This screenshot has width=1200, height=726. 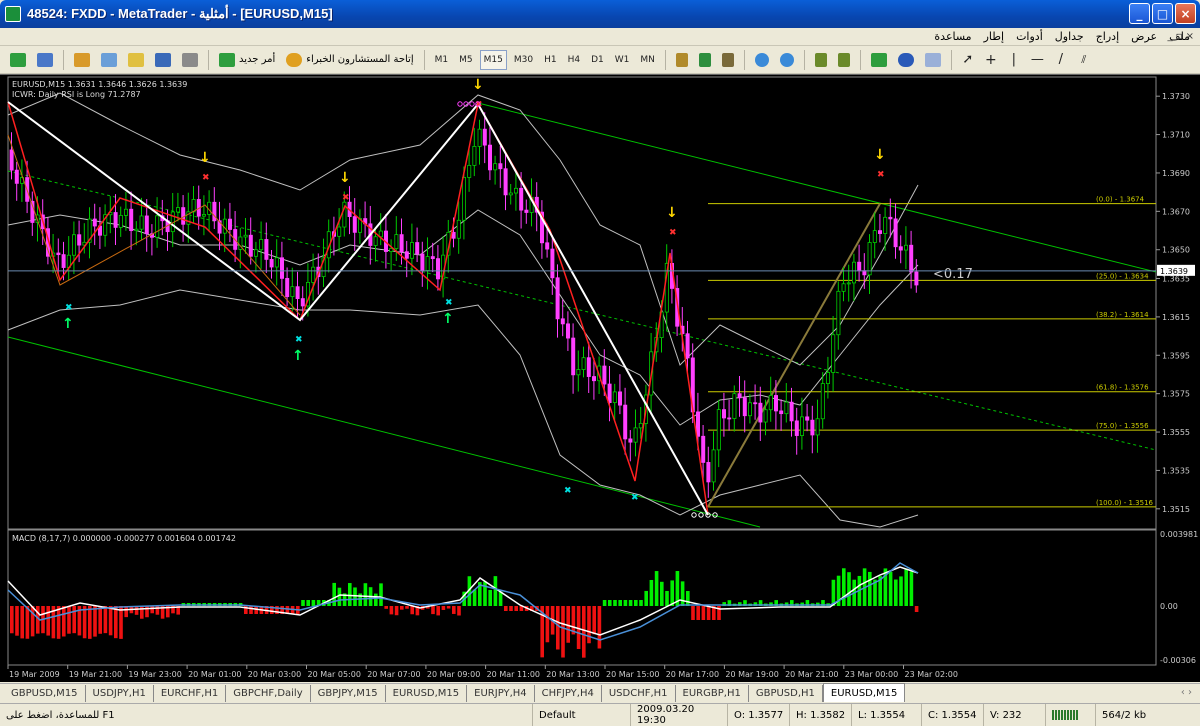 I want to click on new-chart-button, so click(x=18, y=60).